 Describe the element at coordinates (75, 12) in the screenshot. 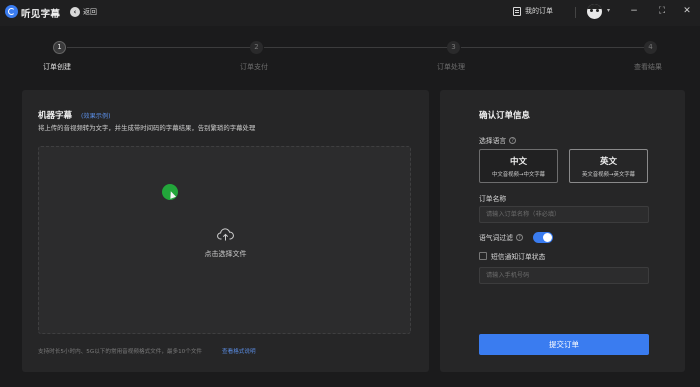

I see `back-arrow-icon: ‹` at that location.